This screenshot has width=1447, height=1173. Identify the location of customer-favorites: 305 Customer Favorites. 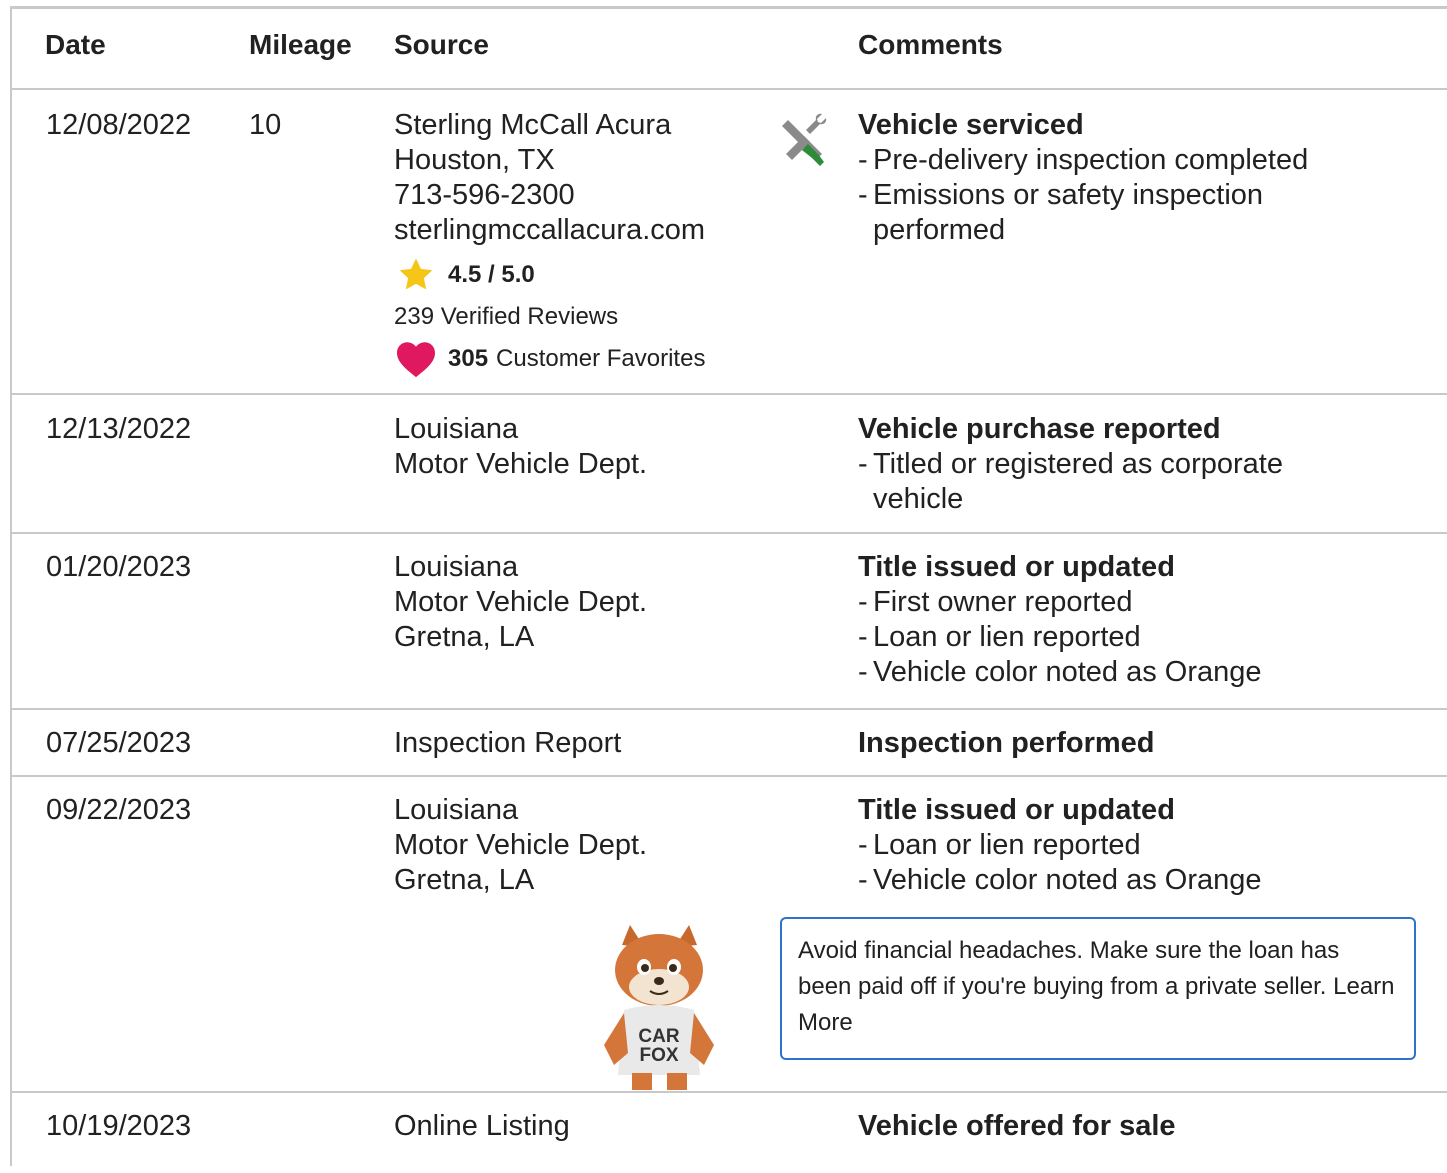
(549, 359).